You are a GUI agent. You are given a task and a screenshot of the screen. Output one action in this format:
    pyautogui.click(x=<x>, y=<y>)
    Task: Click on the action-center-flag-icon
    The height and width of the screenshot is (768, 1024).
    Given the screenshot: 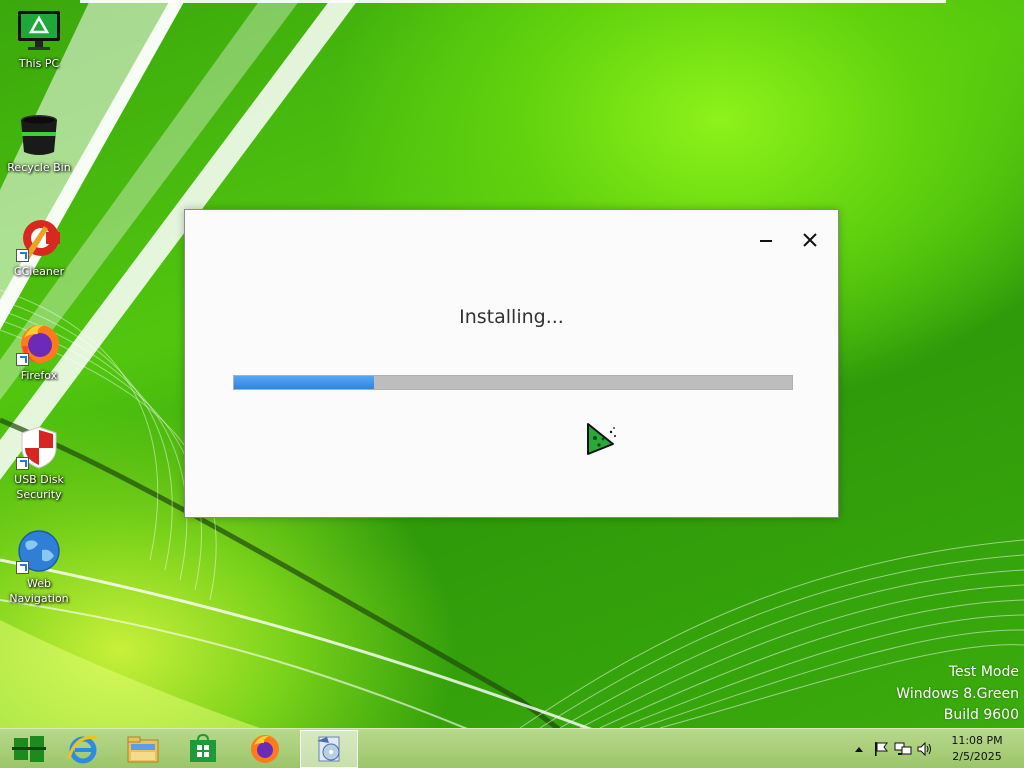 What is the action you would take?
    pyautogui.click(x=881, y=749)
    